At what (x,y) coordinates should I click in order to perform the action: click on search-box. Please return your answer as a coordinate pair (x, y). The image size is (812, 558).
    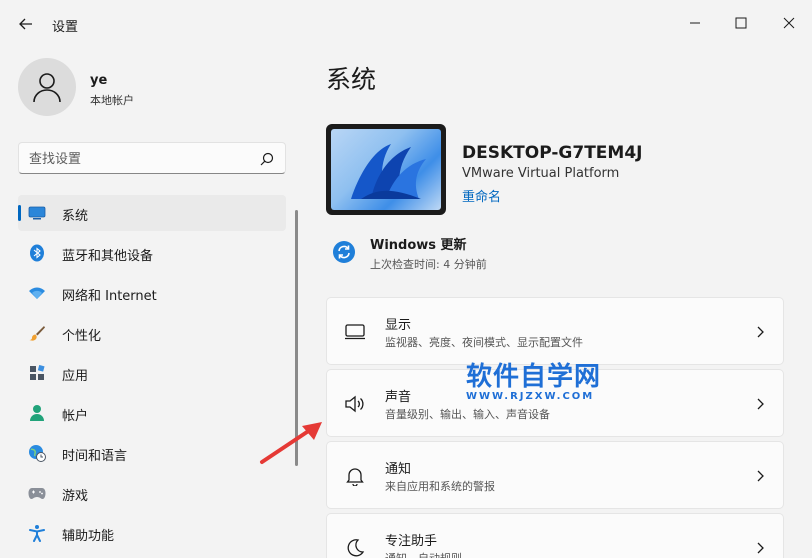
    Looking at the image, I should click on (152, 158).